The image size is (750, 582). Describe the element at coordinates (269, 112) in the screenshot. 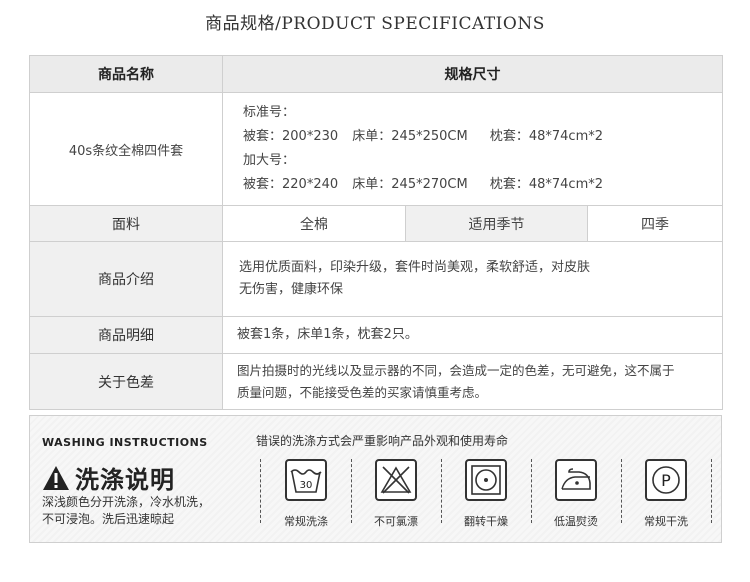

I see `standard-size-label: 标准号：` at that location.